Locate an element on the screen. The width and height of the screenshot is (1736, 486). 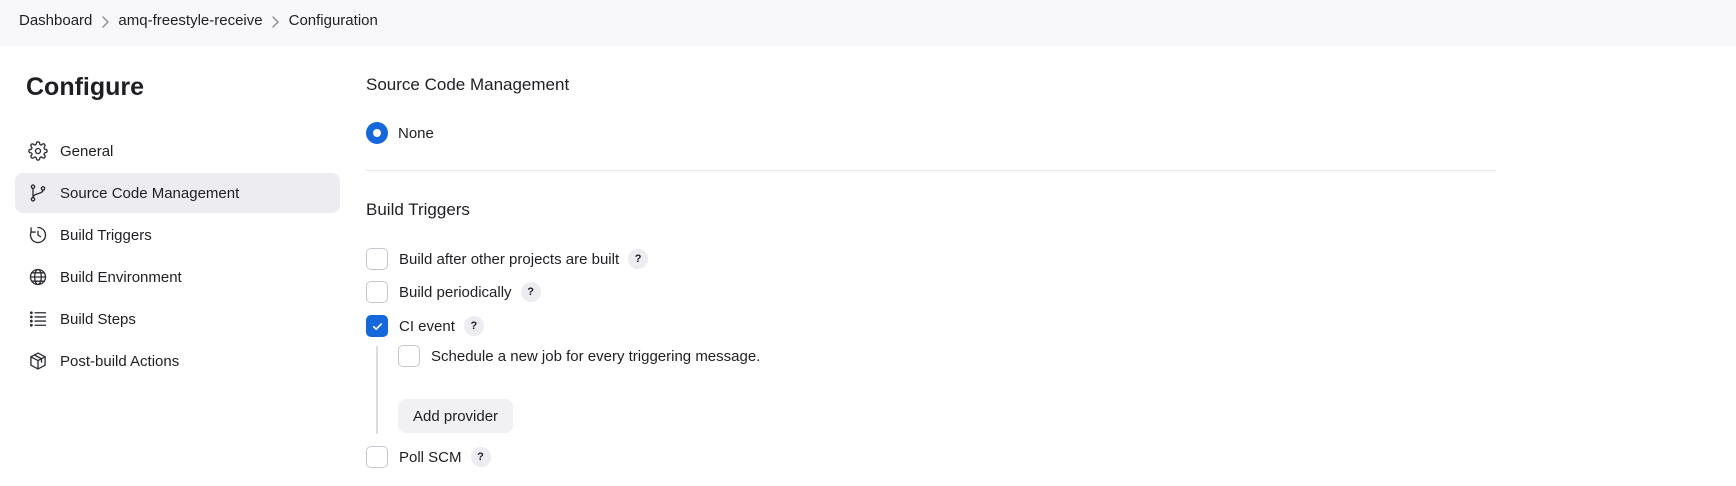
radio-label-none: None is located at coordinates (416, 133).